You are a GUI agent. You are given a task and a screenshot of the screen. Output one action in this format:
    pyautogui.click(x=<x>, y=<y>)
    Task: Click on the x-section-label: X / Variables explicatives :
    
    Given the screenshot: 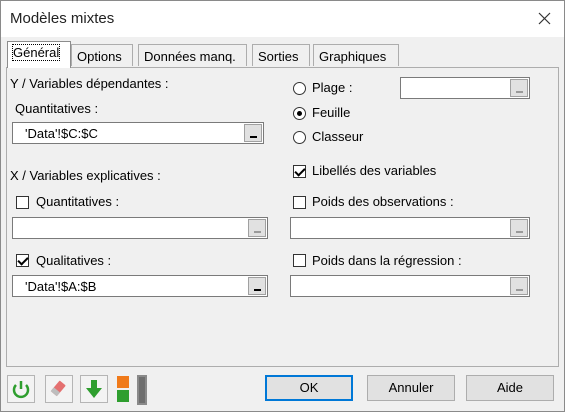 What is the action you would take?
    pyautogui.click(x=85, y=175)
    